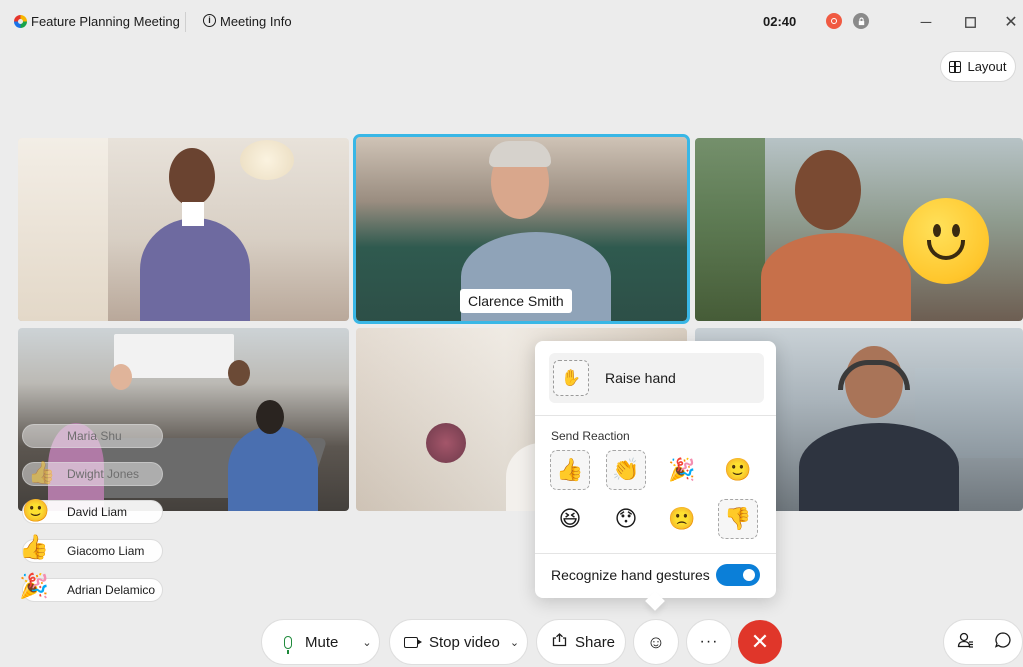 The height and width of the screenshot is (667, 1023). Describe the element at coordinates (640, 378) in the screenshot. I see `raise-hand-label: Raise hand` at that location.